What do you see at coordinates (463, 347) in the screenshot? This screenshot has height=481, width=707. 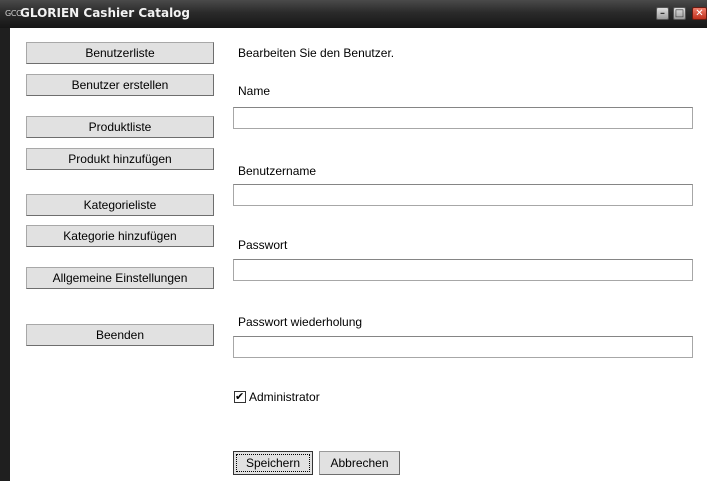 I see `password-repeat-field` at bounding box center [463, 347].